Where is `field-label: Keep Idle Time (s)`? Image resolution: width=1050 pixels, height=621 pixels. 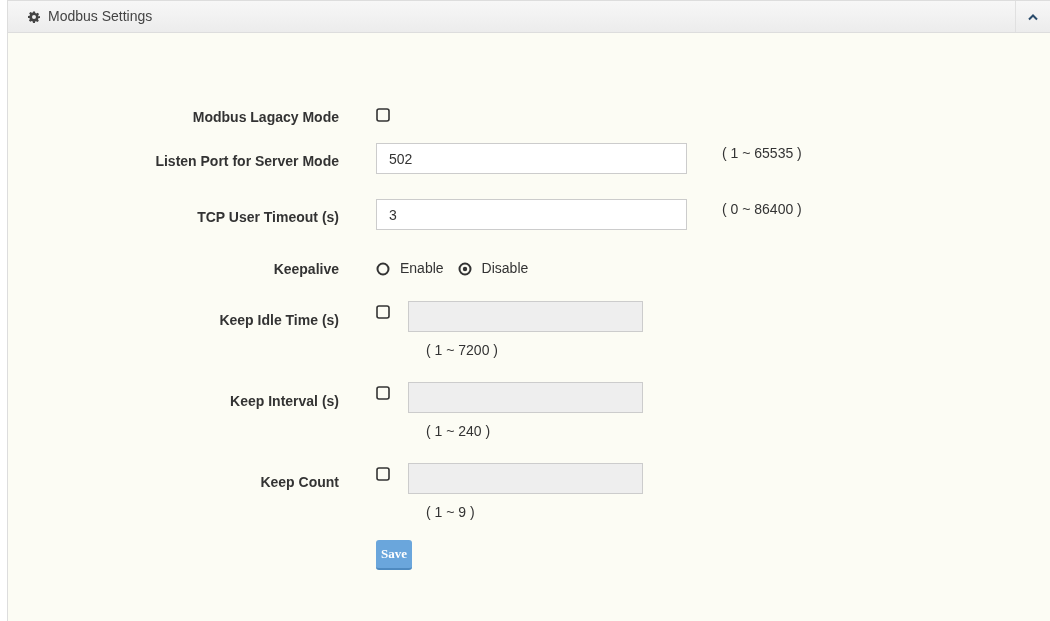
field-label: Keep Idle Time (s) is located at coordinates (278, 320).